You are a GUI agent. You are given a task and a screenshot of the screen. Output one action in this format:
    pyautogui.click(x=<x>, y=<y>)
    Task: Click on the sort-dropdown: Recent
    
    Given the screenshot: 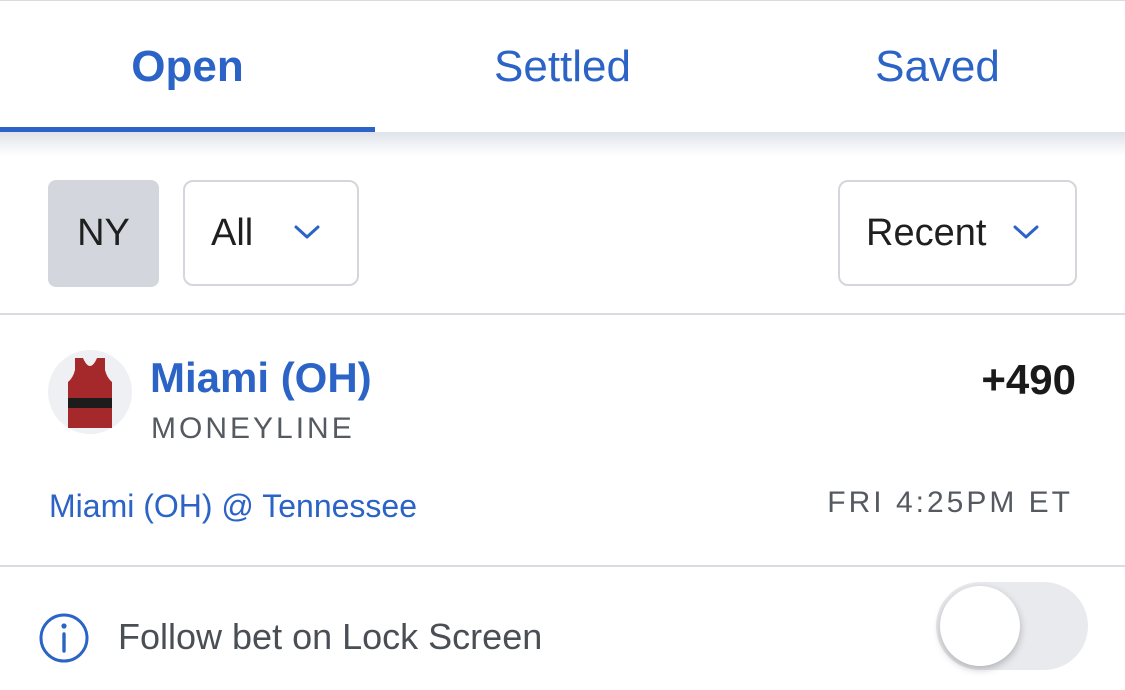 What is the action you would take?
    pyautogui.click(x=957, y=233)
    